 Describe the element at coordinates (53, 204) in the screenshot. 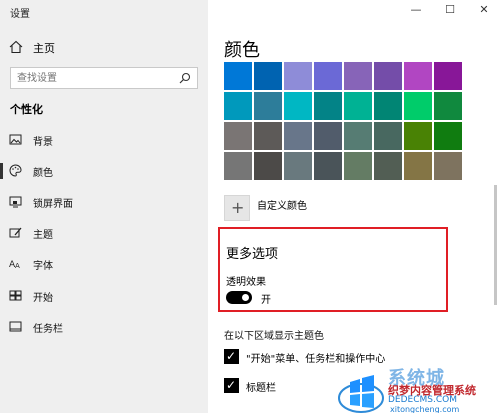

I see `nav-item-label: 锁屏界面` at that location.